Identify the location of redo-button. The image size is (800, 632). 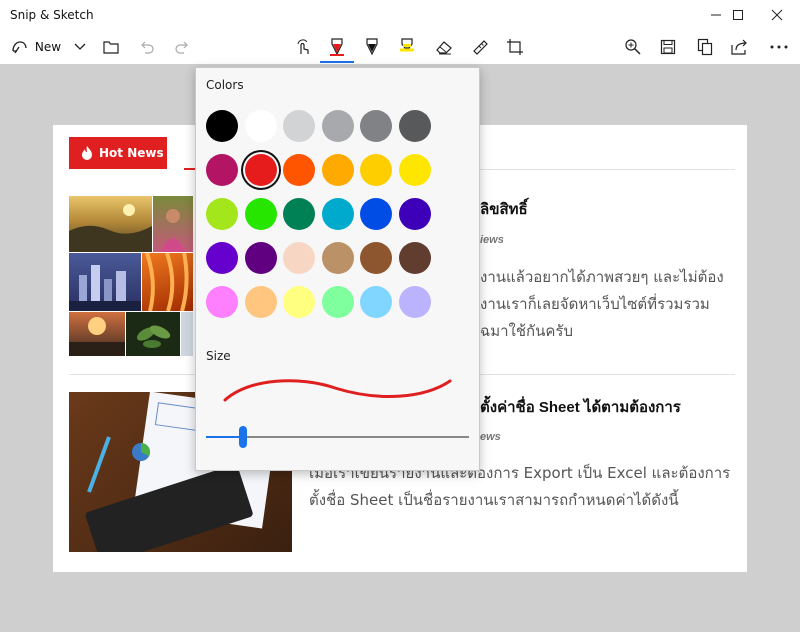
(182, 47).